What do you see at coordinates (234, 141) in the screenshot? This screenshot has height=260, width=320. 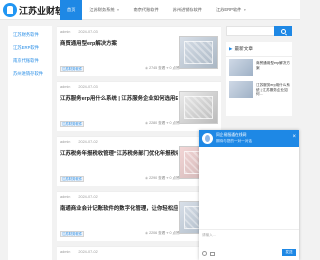 I see `chat-subtitle: 期待与您的一对一对话` at bounding box center [234, 141].